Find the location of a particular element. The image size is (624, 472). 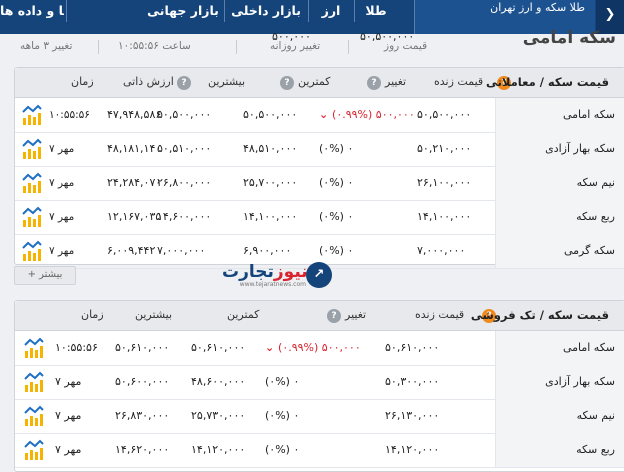

cell-intrinsic: ۶,۰۰۹,۴۴۲ is located at coordinates (131, 250).